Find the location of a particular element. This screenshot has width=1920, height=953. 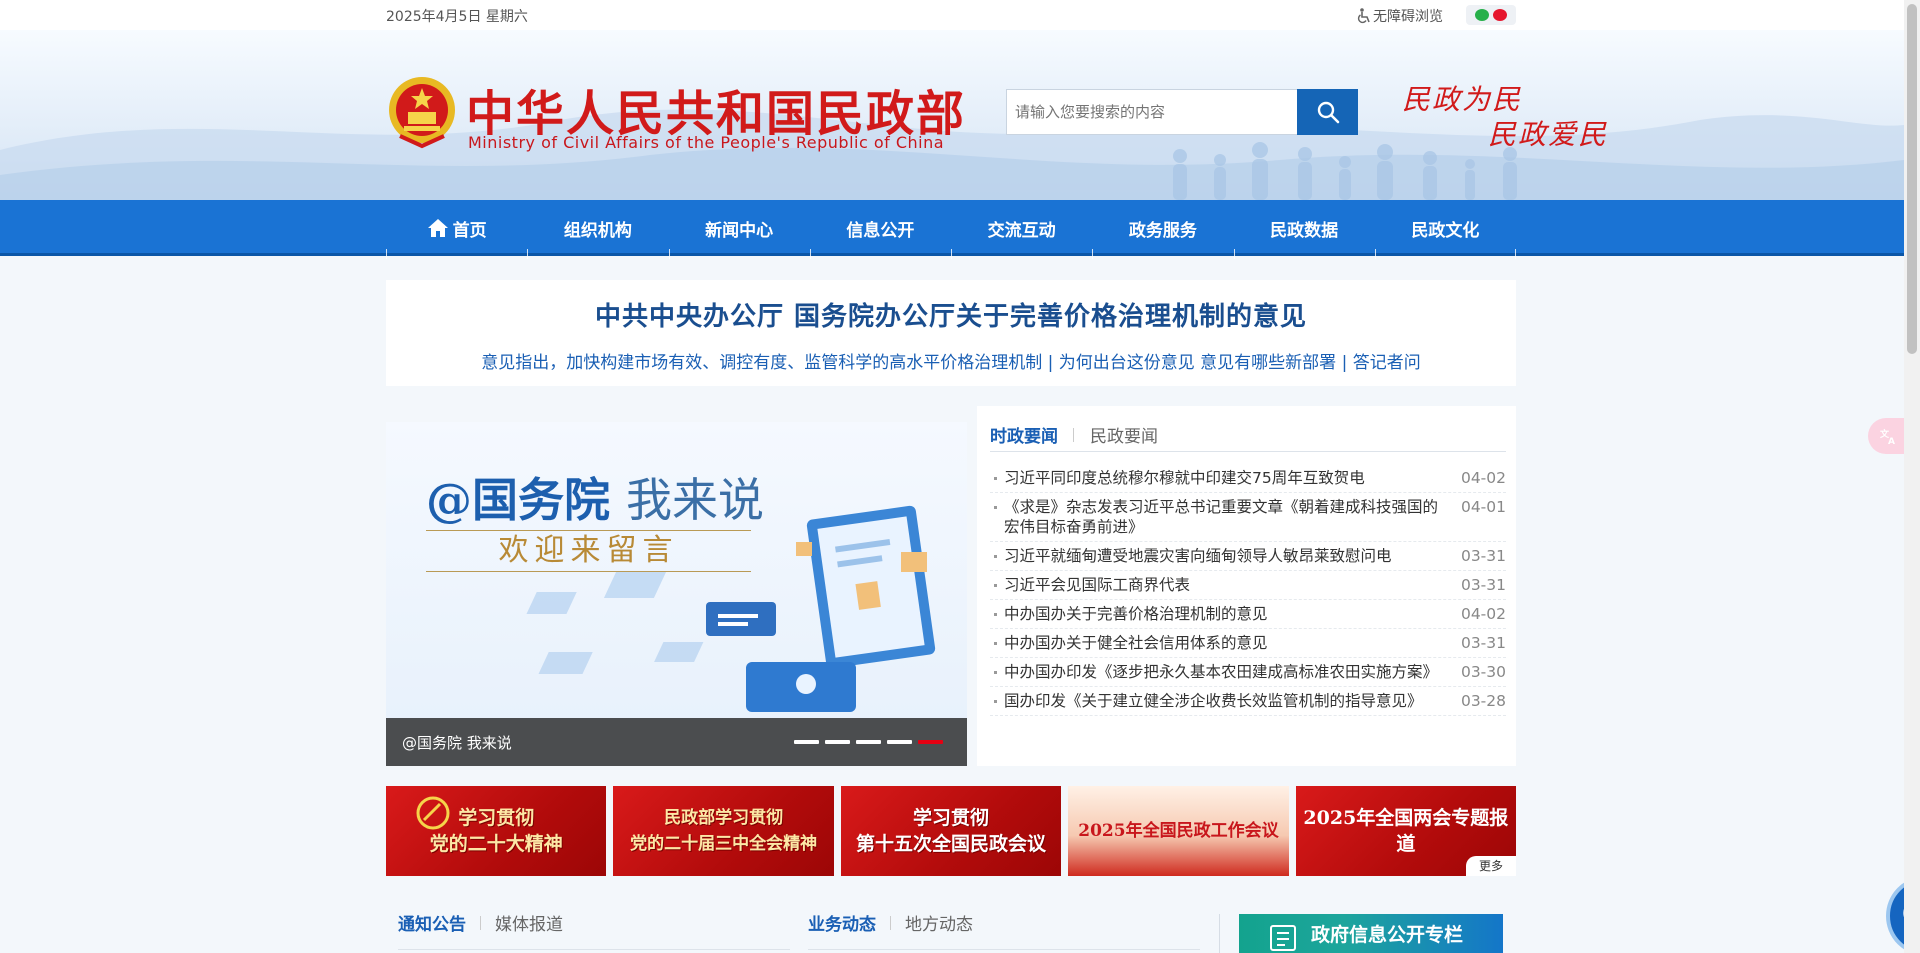

tab-politics-news: 时政要闻 is located at coordinates (1024, 434).